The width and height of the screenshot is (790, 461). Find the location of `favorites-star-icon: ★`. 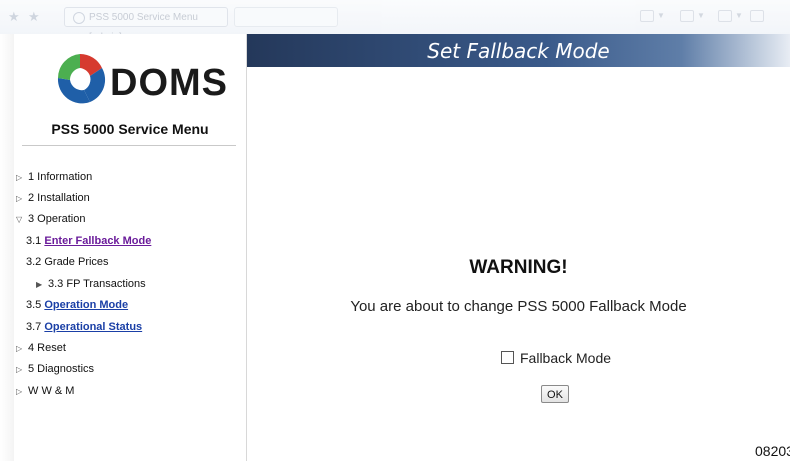

favorites-star-icon: ★ is located at coordinates (15, 17).